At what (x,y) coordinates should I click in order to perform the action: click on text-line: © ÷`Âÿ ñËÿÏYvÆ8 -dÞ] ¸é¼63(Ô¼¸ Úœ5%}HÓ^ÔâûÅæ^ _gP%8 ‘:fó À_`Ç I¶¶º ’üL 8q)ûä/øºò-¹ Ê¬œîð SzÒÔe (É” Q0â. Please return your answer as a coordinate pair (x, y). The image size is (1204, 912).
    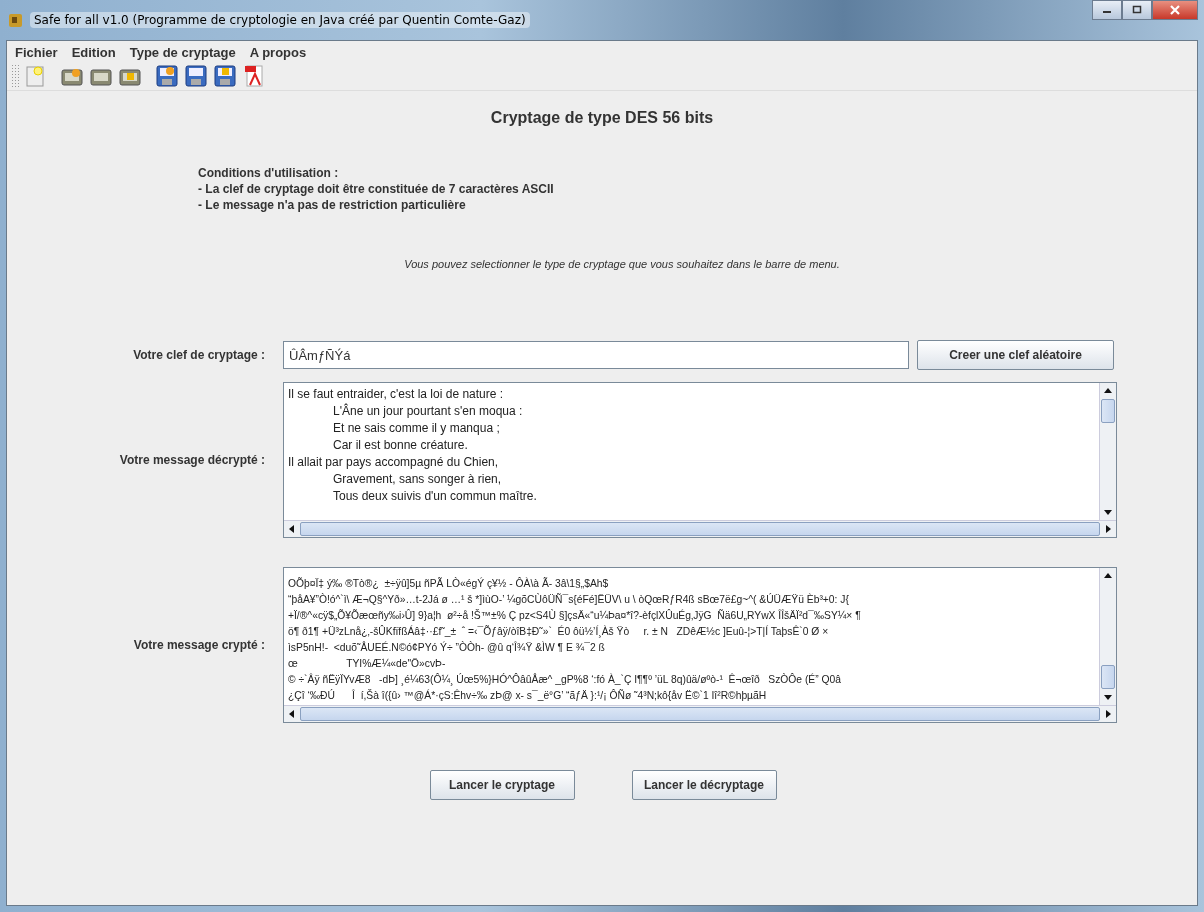
    Looking at the image, I should click on (564, 680).